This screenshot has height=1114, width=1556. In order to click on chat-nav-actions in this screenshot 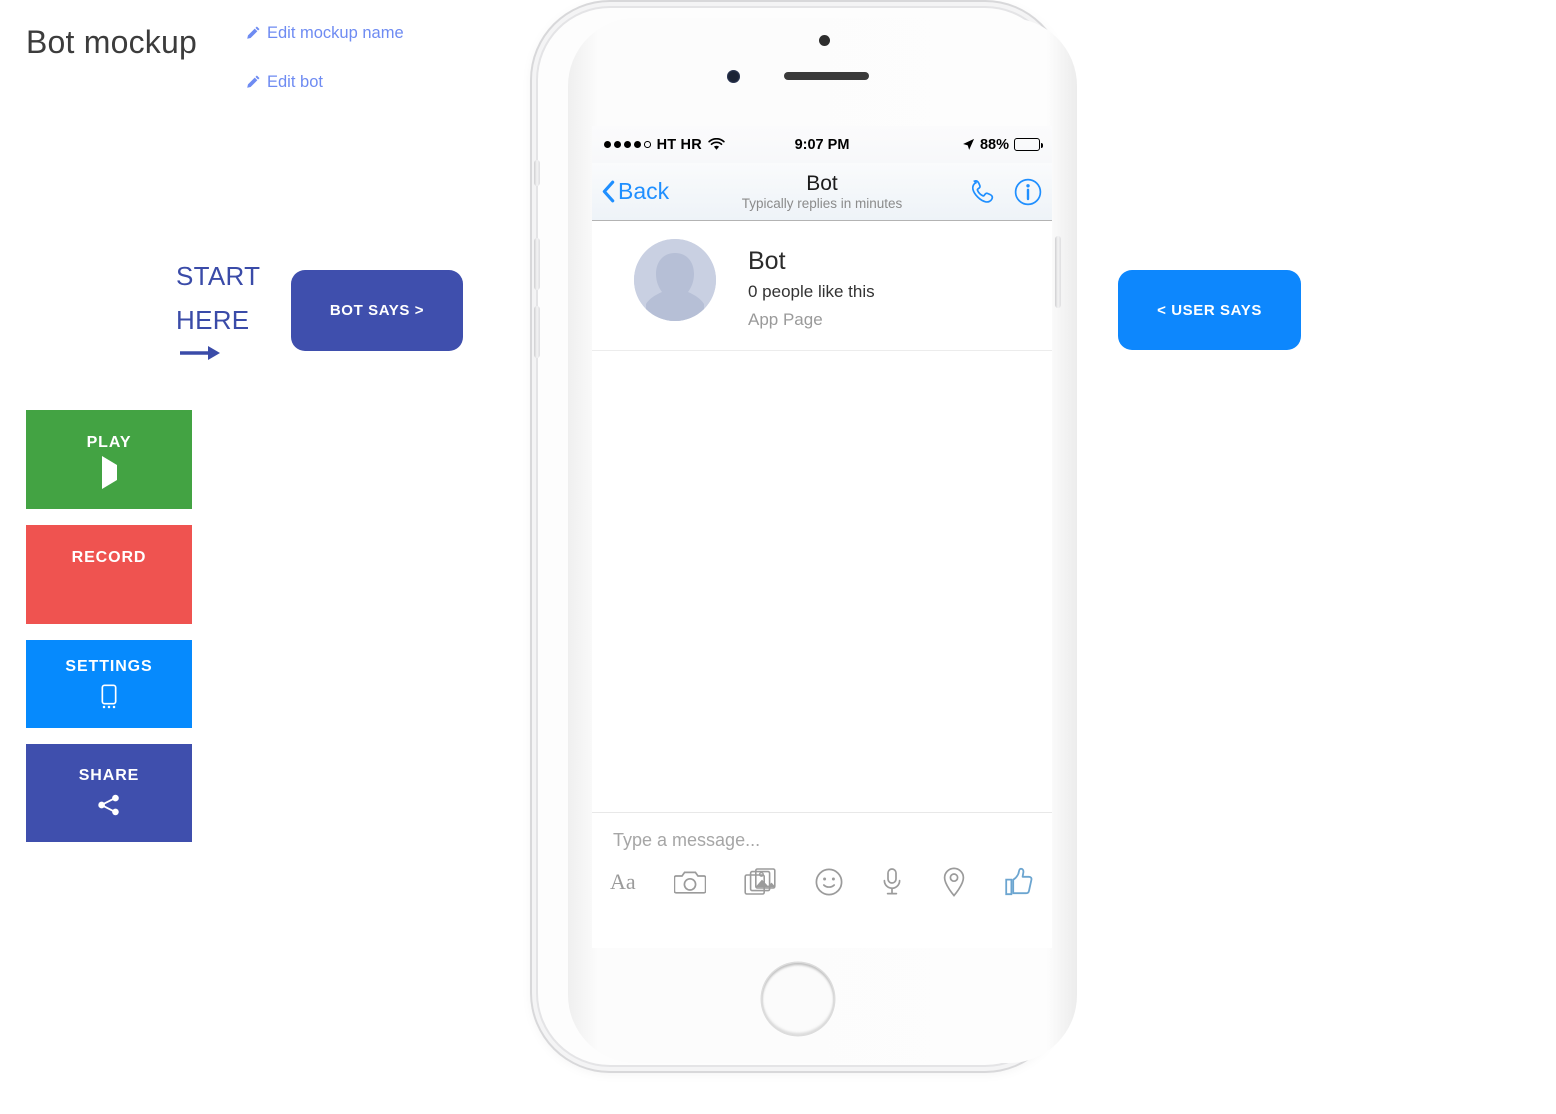, I will do `click(1005, 192)`.